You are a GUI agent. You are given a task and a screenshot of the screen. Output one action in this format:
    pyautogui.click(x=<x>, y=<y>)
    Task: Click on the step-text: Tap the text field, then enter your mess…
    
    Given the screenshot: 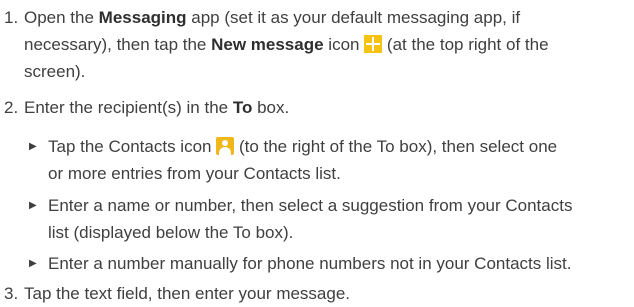 What is the action you would take?
    pyautogui.click(x=187, y=293)
    